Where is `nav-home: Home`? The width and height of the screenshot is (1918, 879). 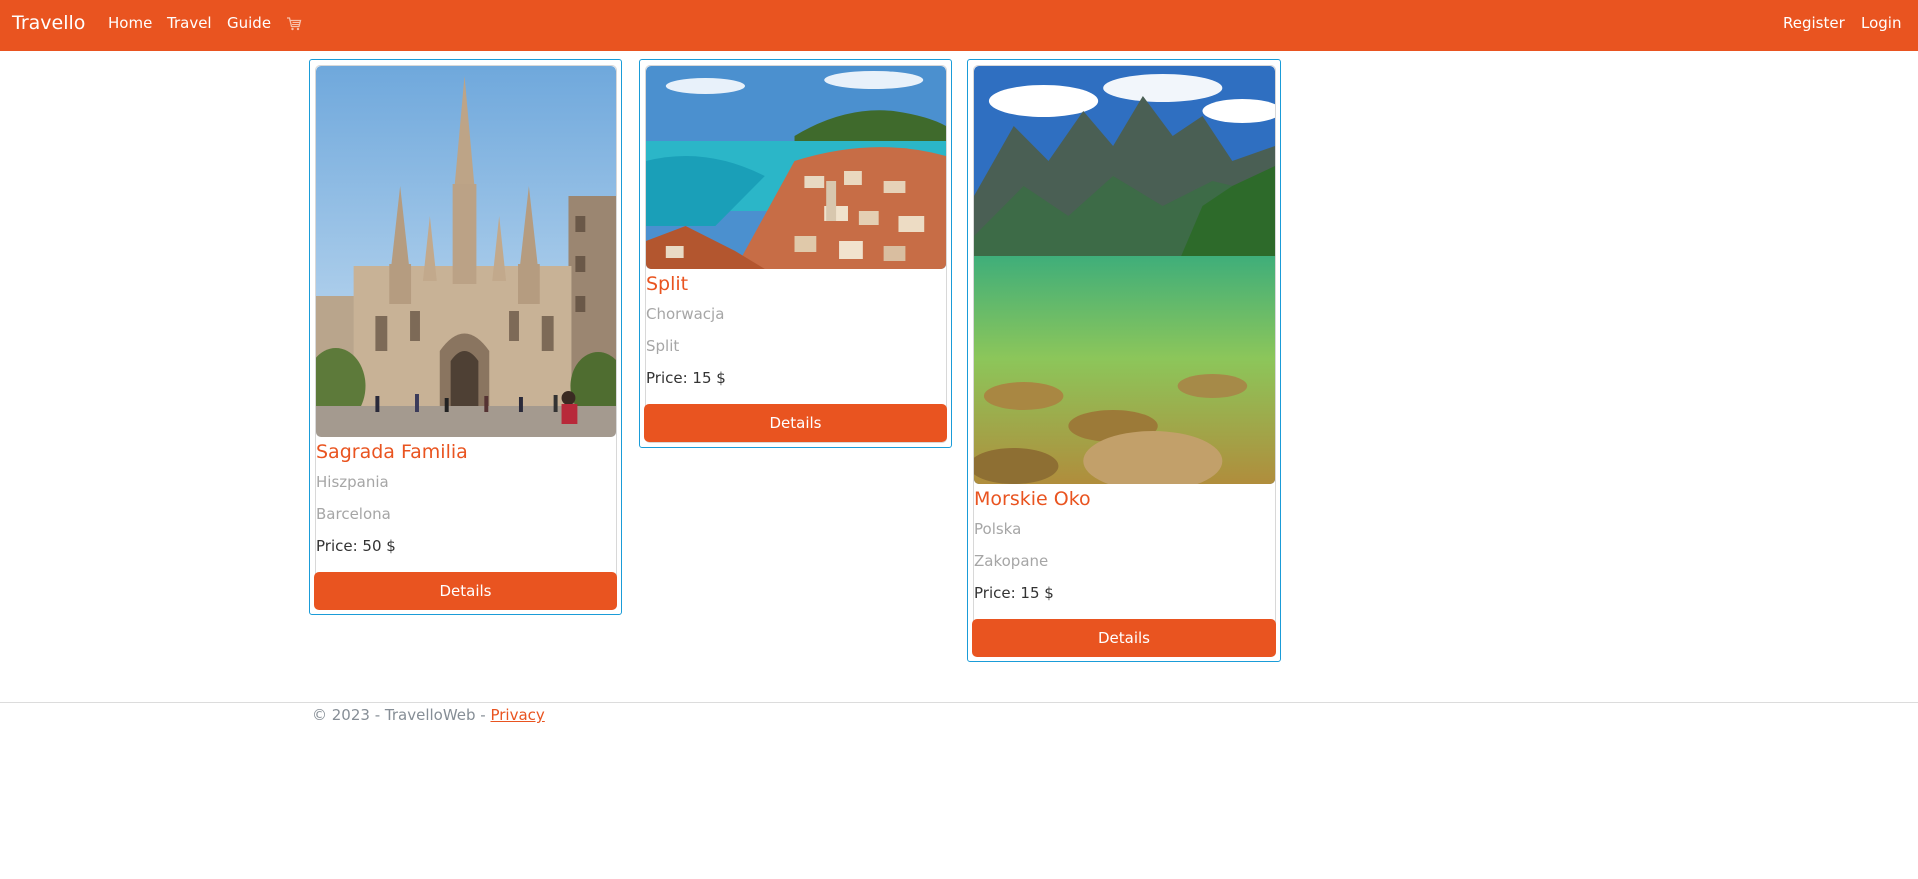 nav-home: Home is located at coordinates (130, 23).